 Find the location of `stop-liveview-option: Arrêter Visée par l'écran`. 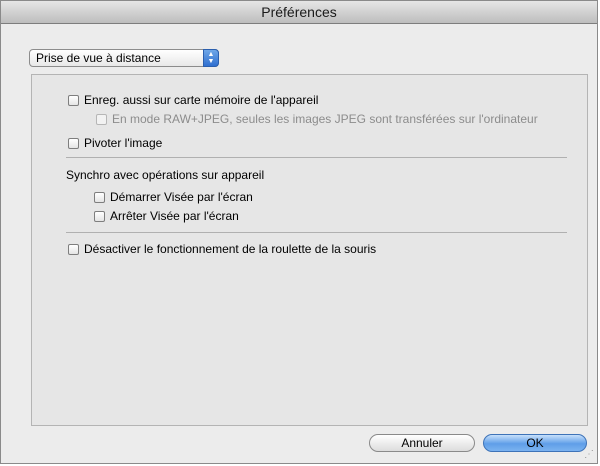

stop-liveview-option: Arrêter Visée par l'écran is located at coordinates (166, 216).